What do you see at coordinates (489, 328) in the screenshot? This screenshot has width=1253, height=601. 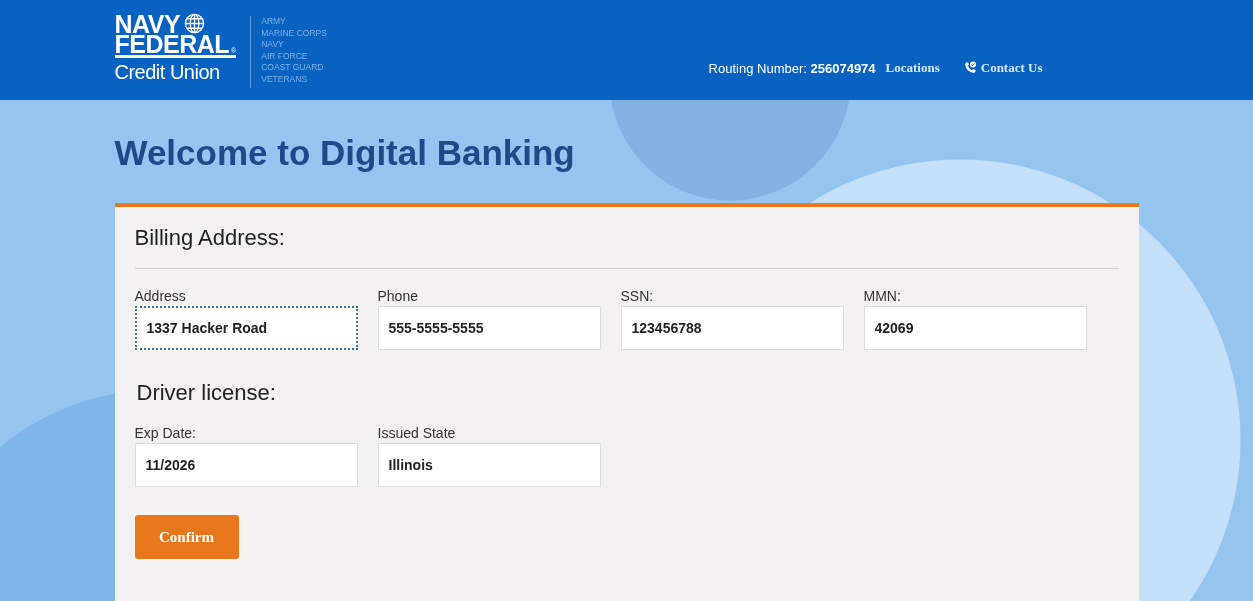 I see `input-field: 555-5555-5555` at bounding box center [489, 328].